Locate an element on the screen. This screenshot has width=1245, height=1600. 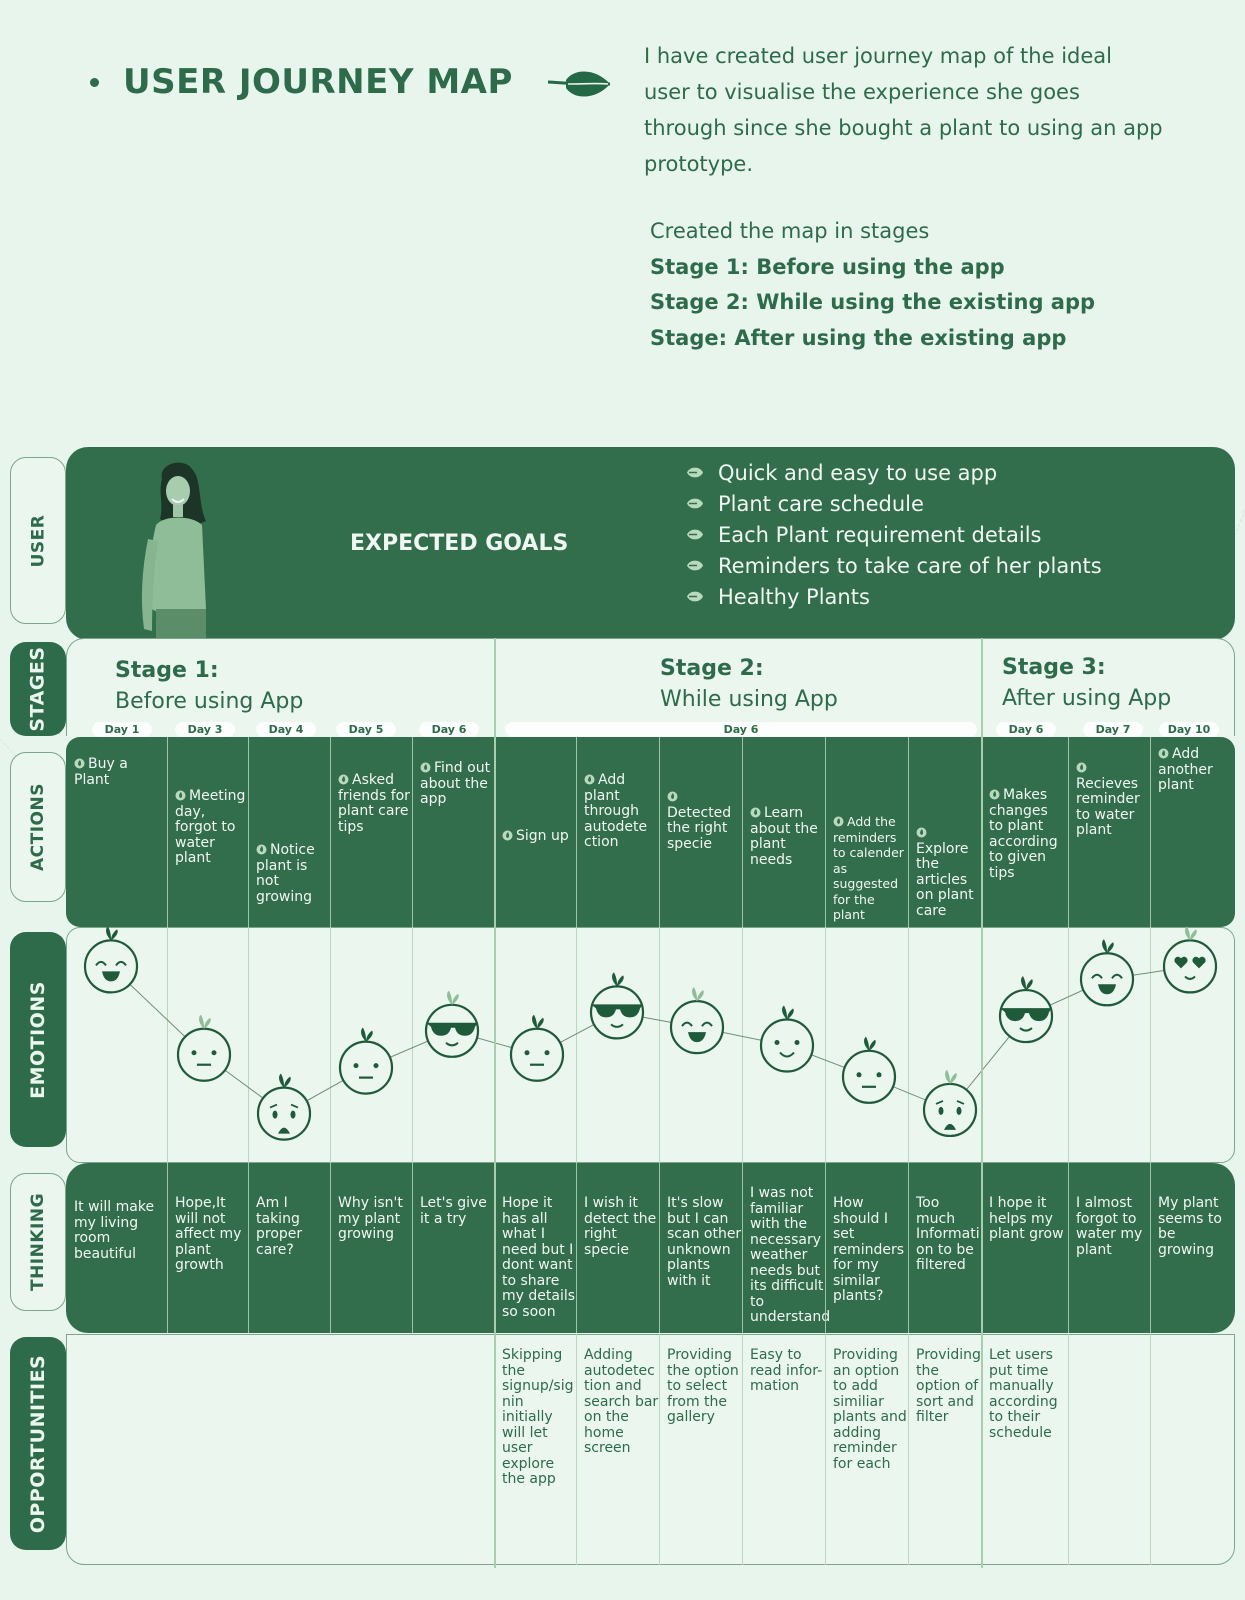
emotion-face-love-icon is located at coordinates (1190, 960).